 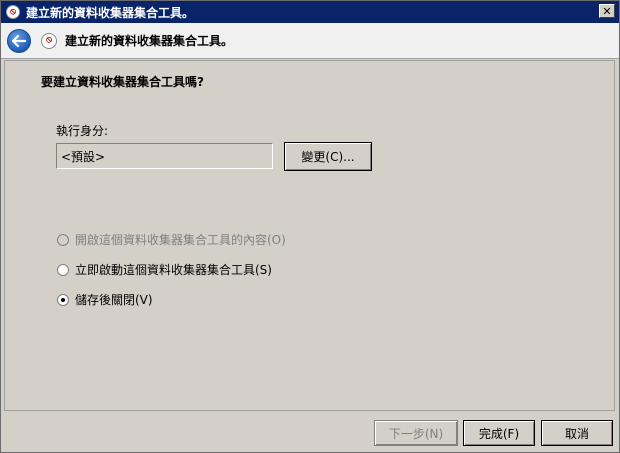 What do you see at coordinates (416, 433) in the screenshot?
I see `next-button: 下一步(N)` at bounding box center [416, 433].